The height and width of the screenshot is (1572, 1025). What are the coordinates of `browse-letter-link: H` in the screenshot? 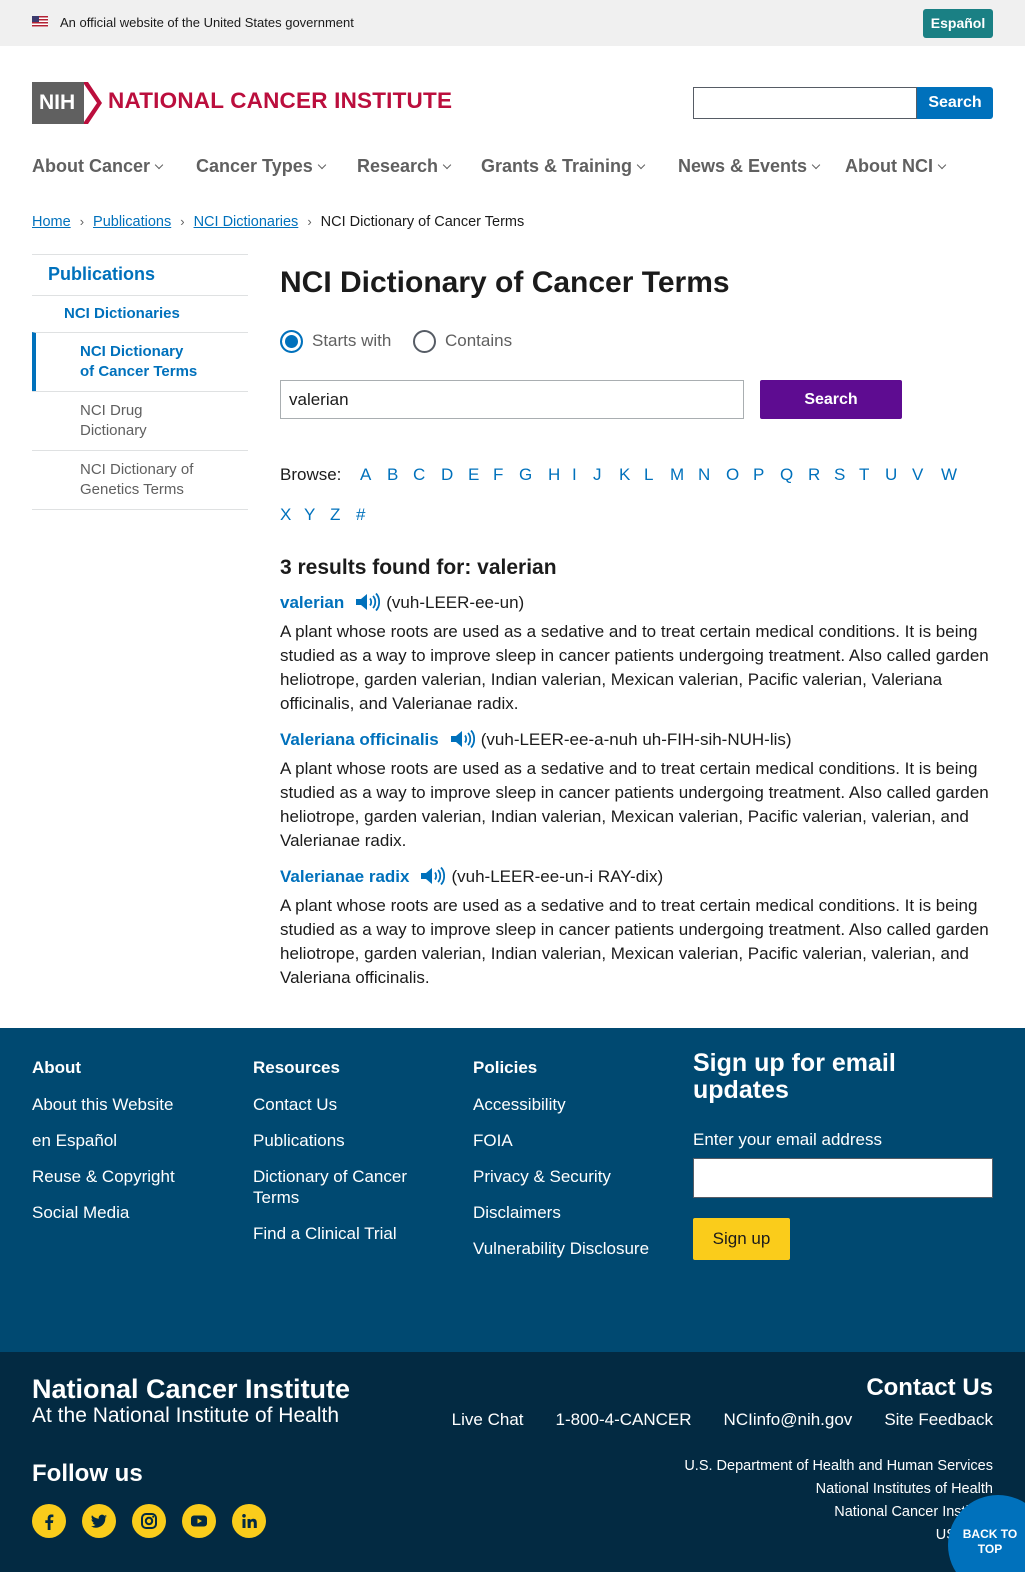 It's located at (554, 475).